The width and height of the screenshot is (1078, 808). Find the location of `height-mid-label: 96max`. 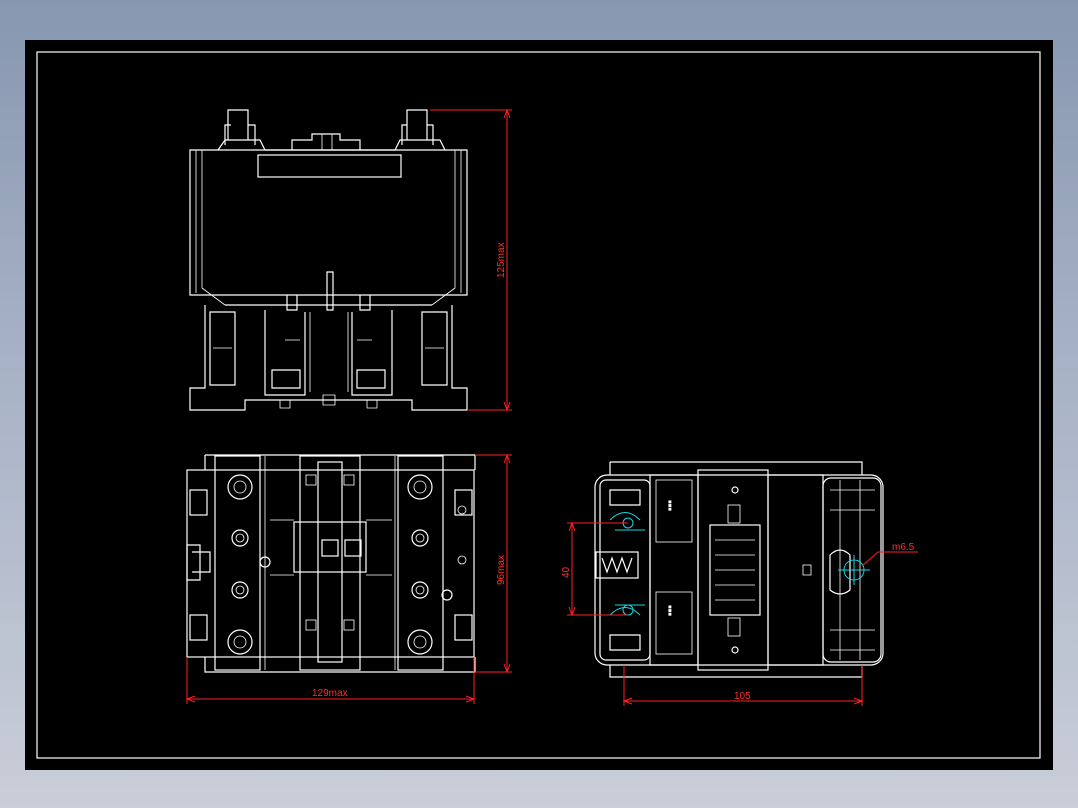

height-mid-label: 96max is located at coordinates (501, 570).